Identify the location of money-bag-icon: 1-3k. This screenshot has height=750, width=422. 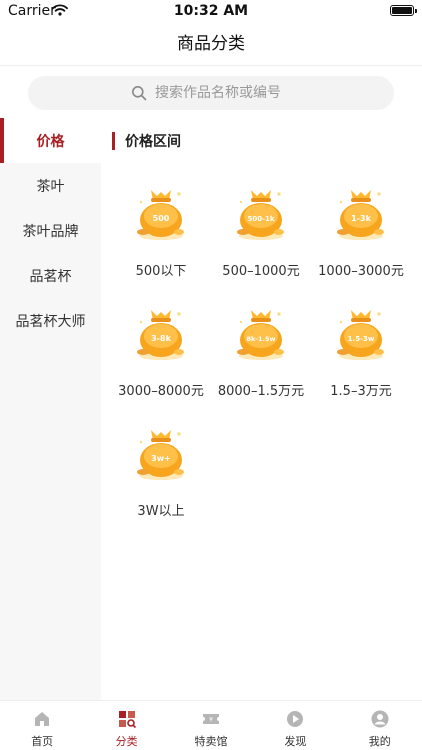
(360, 215).